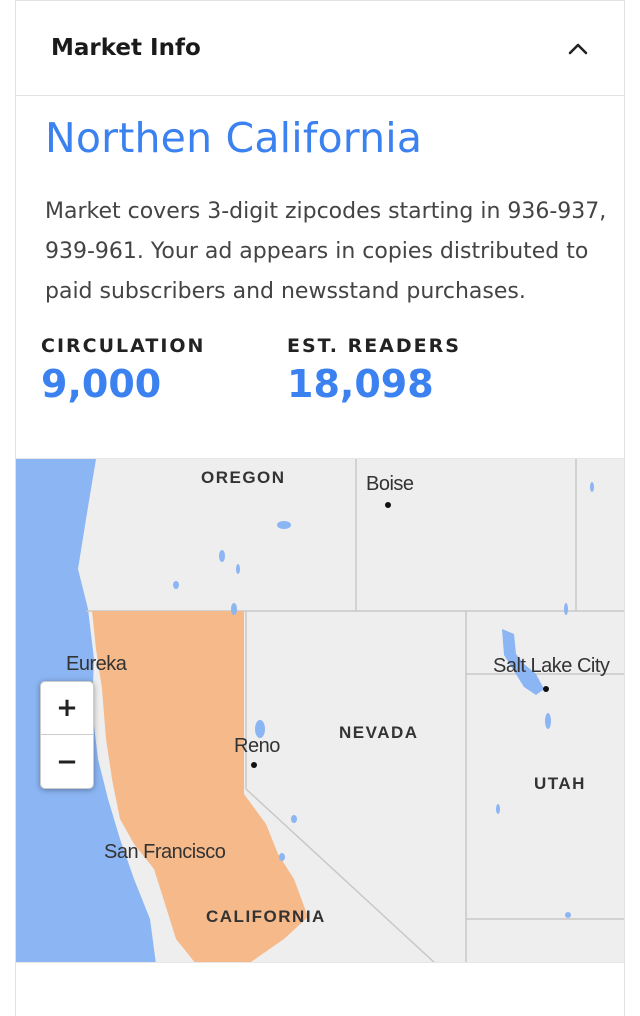 Image resolution: width=640 pixels, height=1016 pixels. I want to click on nevada-label: NEVADA, so click(379, 732).